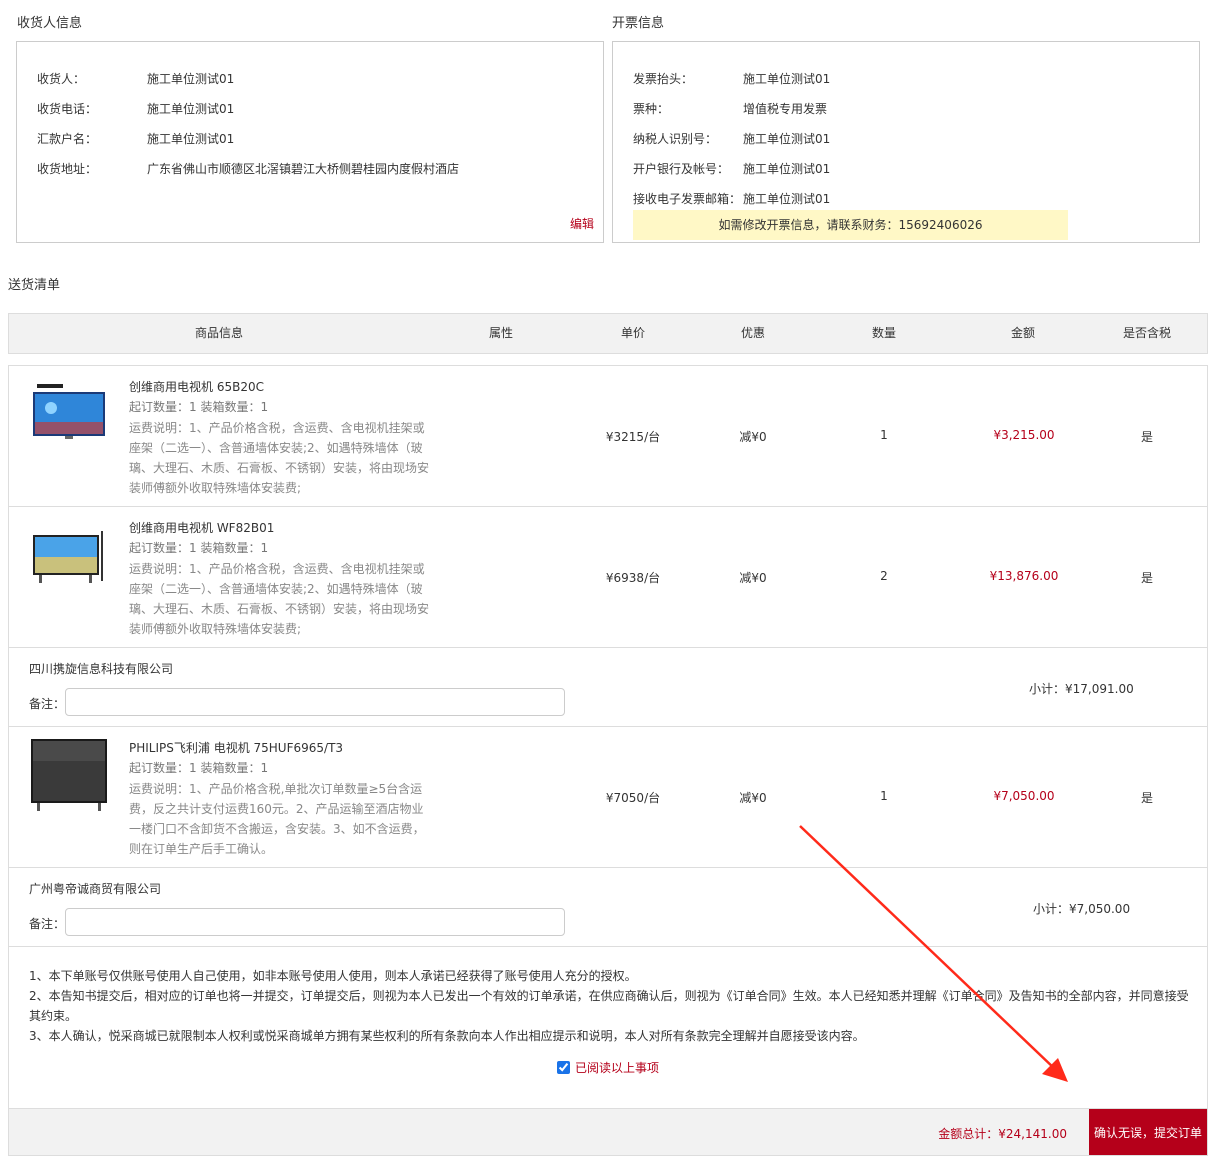  Describe the element at coordinates (608, 687) in the screenshot. I see `shop-section: 四川携旋信息科技有限公司 备注： 小计：¥17,091.00` at that location.